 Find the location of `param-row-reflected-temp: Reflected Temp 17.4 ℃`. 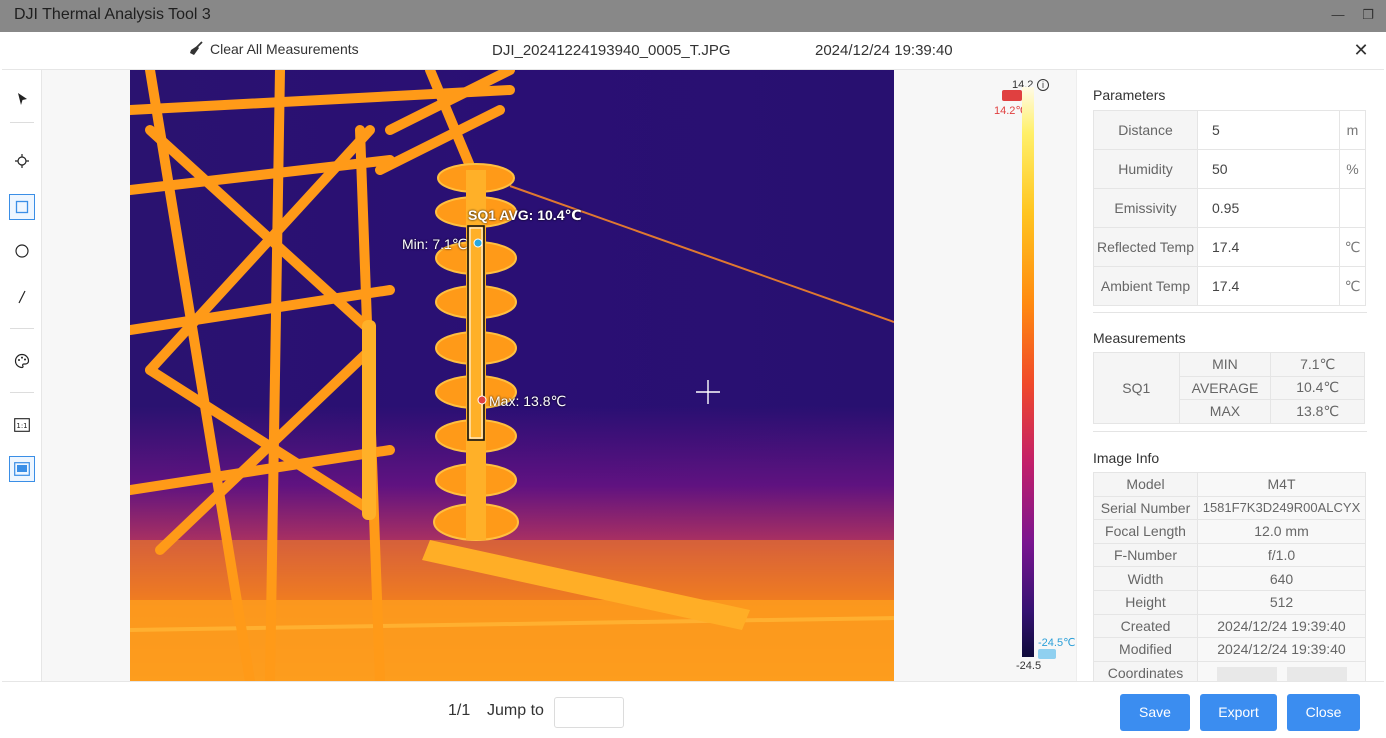

param-row-reflected-temp: Reflected Temp 17.4 ℃ is located at coordinates (1229, 247).